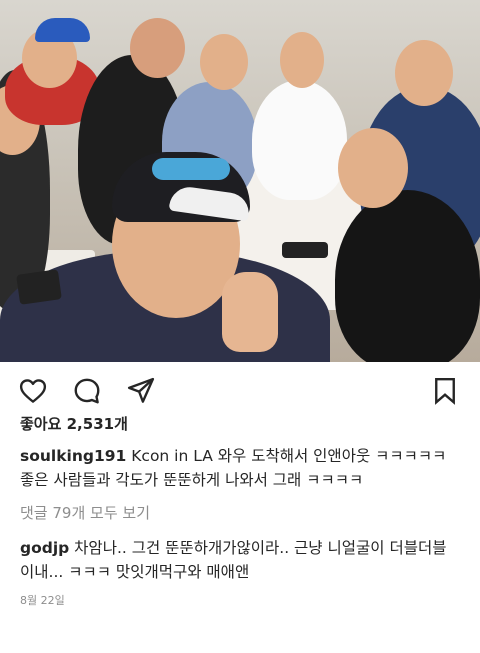 Image resolution: width=480 pixels, height=653 pixels. I want to click on likes-count: 좋아요 2,531개, so click(240, 424).